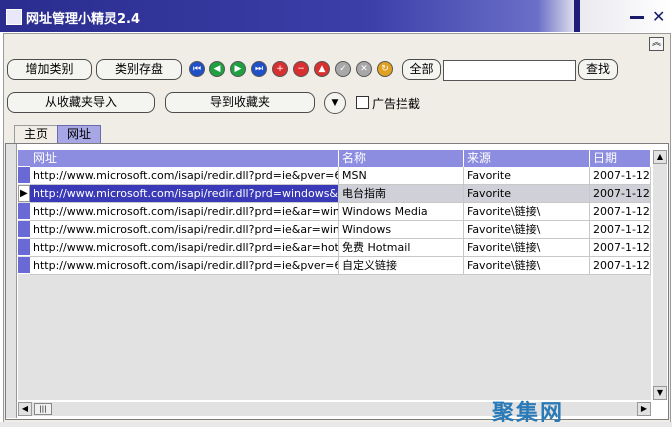 Image resolution: width=672 pixels, height=427 pixels. I want to click on left-splitter, so click(11, 281).